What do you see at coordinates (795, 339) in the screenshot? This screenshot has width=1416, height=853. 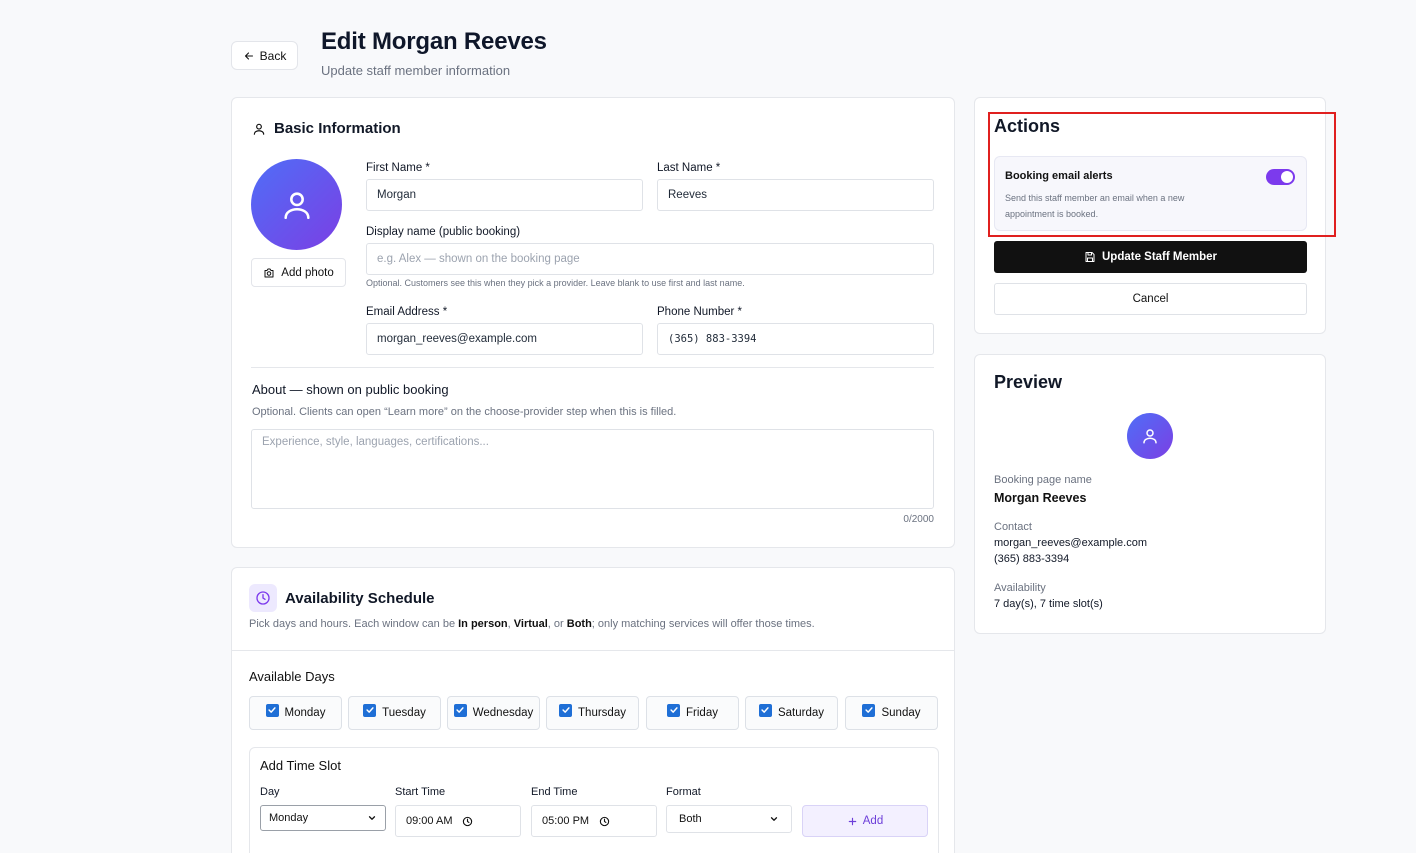 I see `phone-field: (365) 883-3394` at bounding box center [795, 339].